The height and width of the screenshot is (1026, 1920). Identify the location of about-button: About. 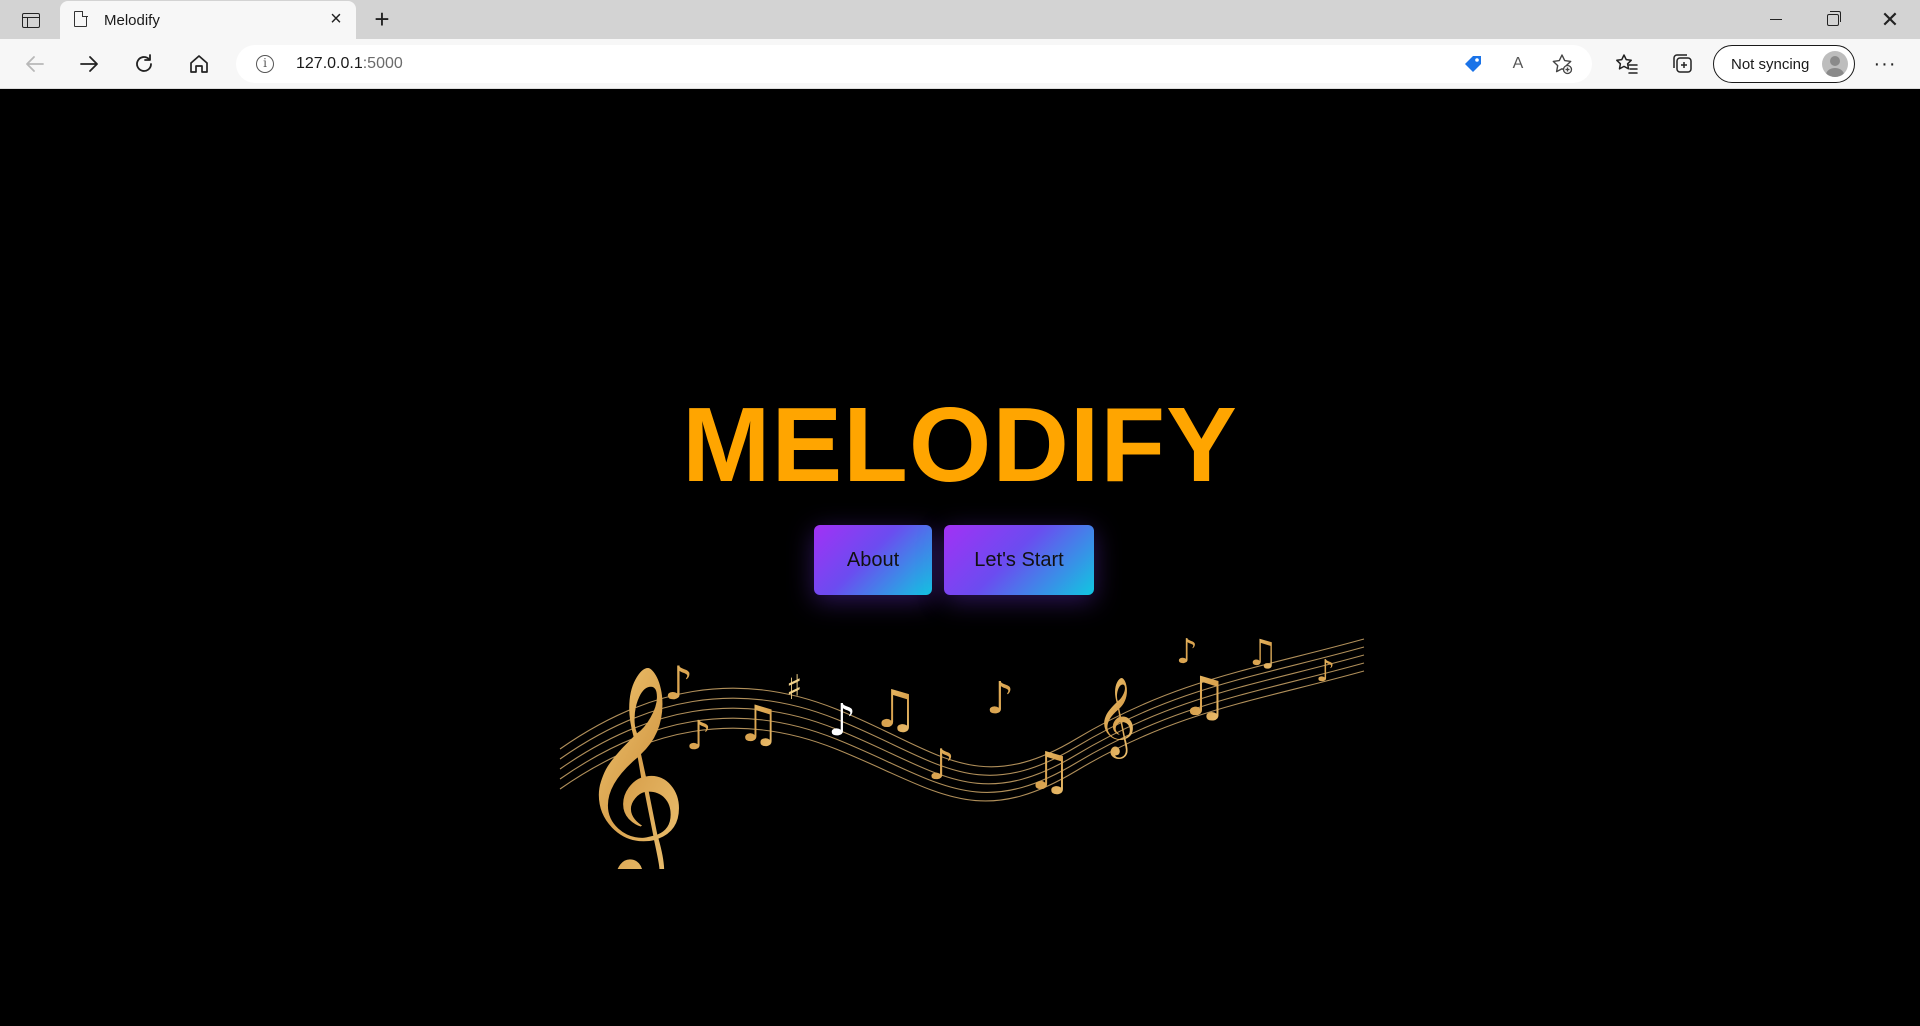
(873, 560).